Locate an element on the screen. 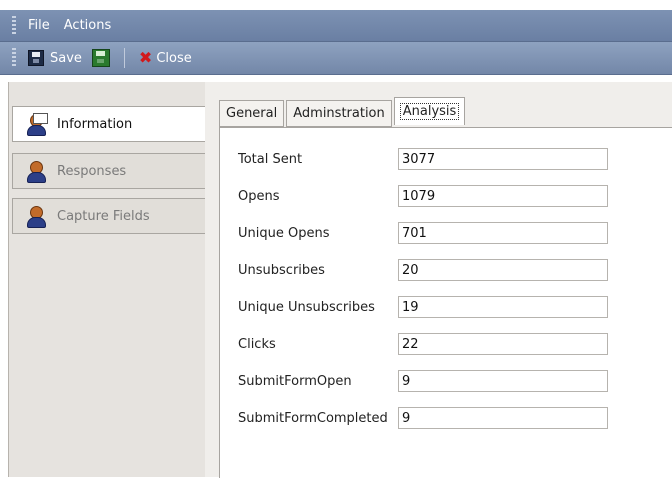 The image size is (672, 478). nav-item-label: Capture Fields is located at coordinates (103, 216).